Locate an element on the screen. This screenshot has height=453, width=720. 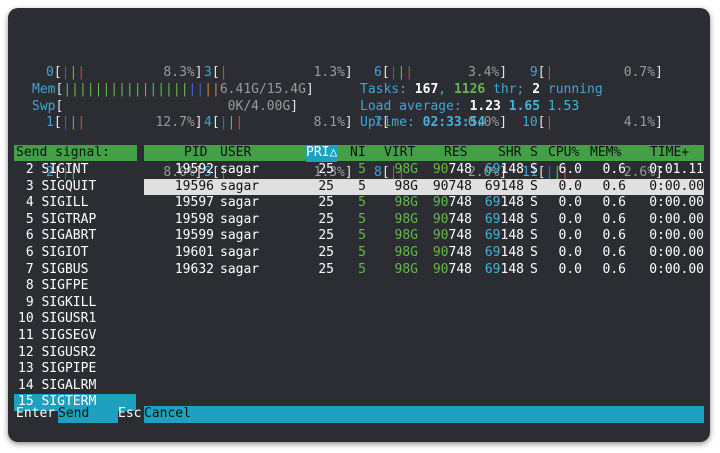
signal-item: 2 SIGINT is located at coordinates (75, 170).